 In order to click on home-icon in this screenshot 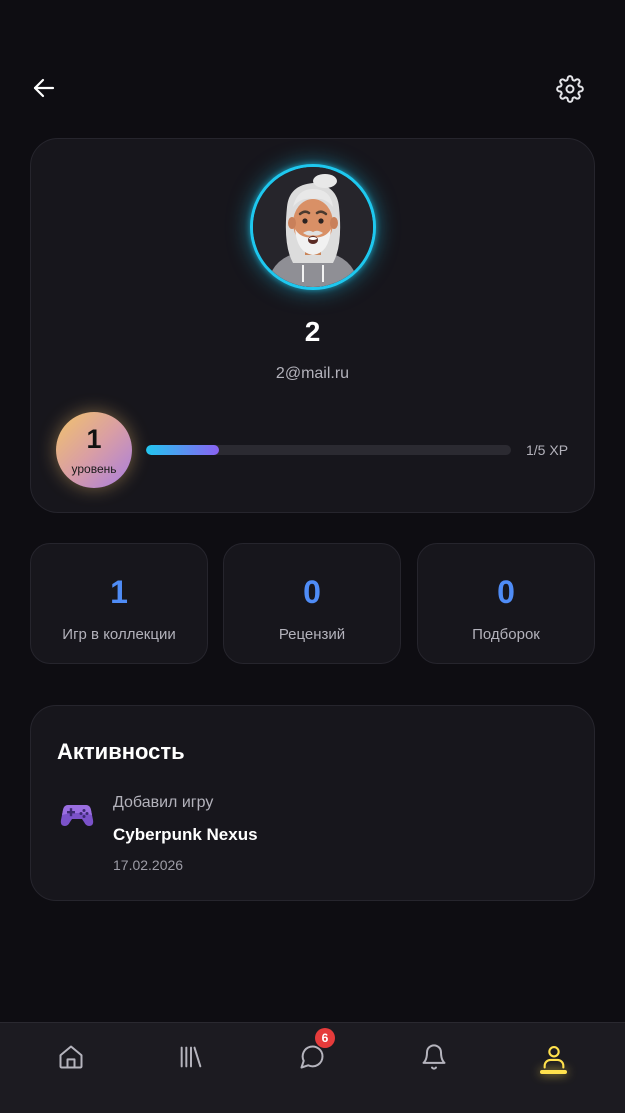, I will do `click(71, 1057)`.